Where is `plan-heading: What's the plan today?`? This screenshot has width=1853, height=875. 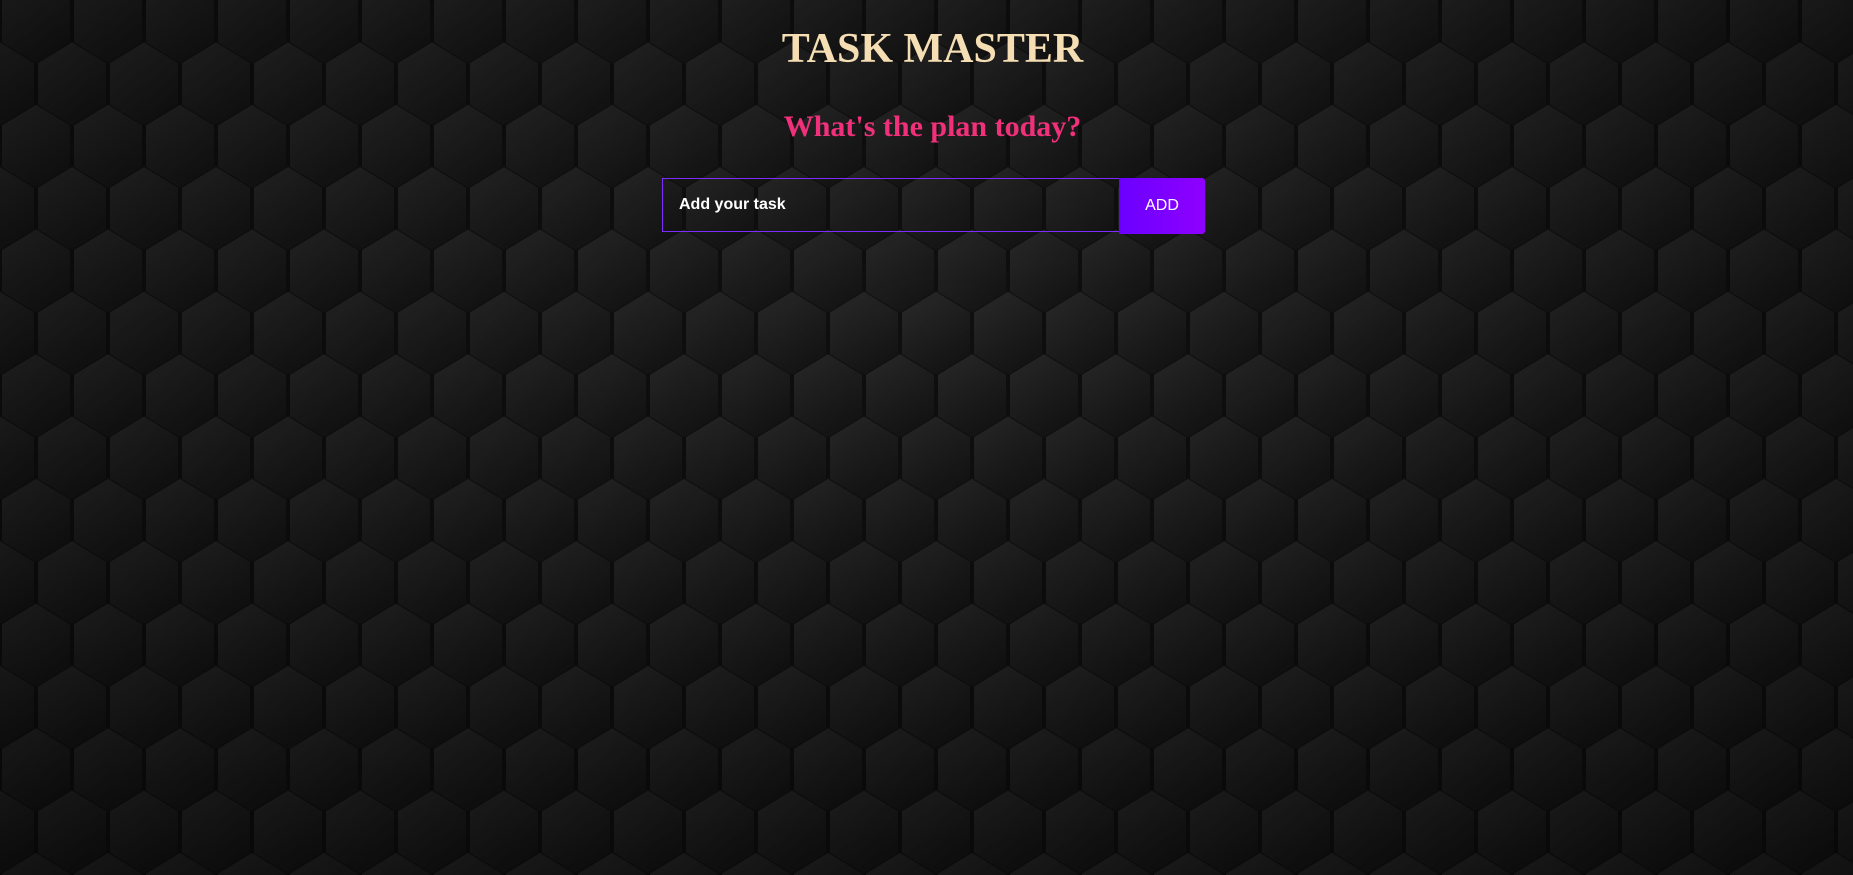
plan-heading: What's the plan today? is located at coordinates (932, 126).